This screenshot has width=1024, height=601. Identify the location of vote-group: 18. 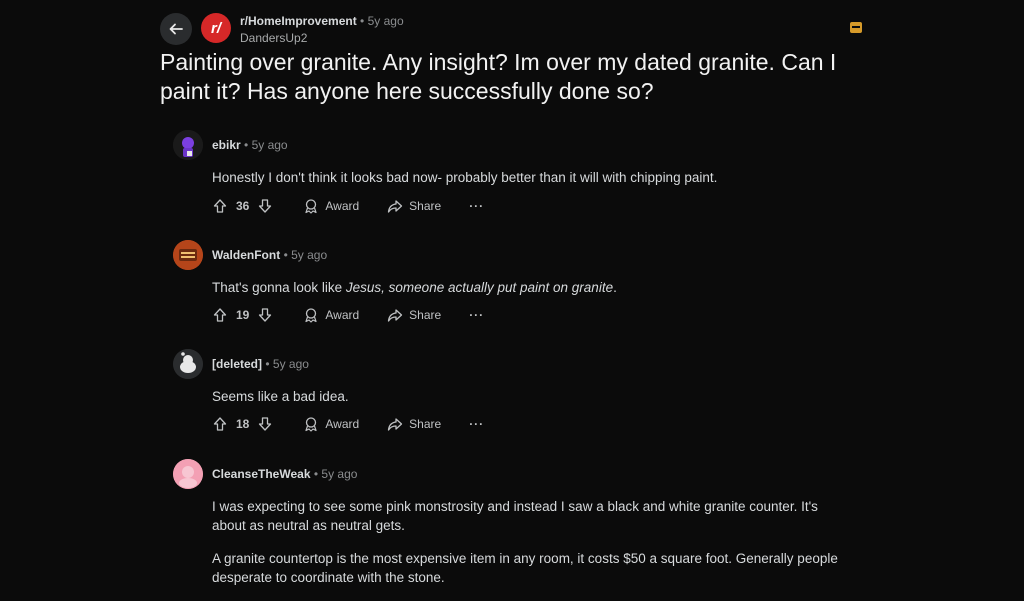
(242, 424).